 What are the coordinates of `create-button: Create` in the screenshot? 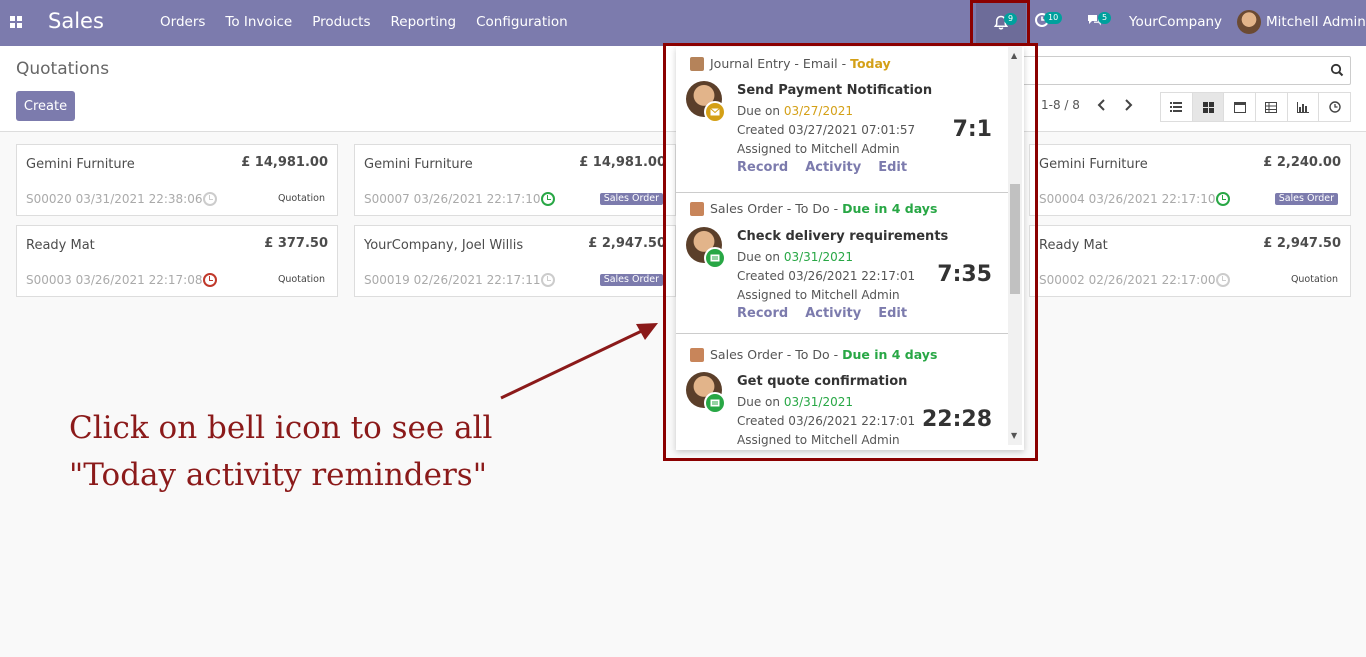 It's located at (45, 106).